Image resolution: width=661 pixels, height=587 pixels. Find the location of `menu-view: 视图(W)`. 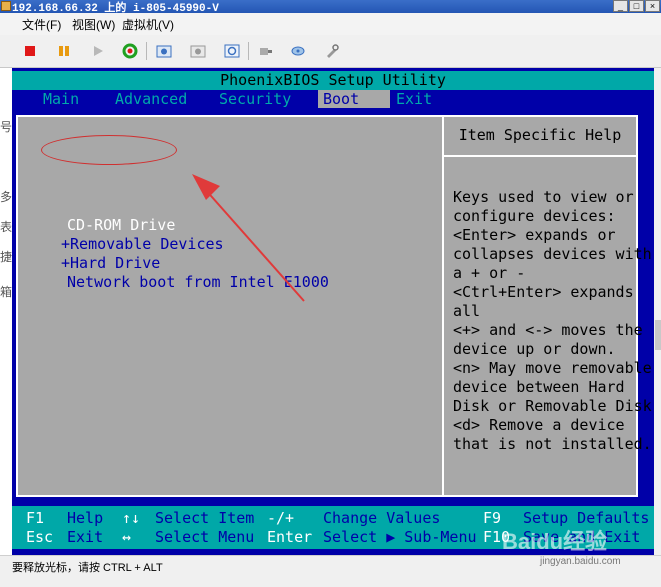

menu-view: 视图(W) is located at coordinates (93, 24).